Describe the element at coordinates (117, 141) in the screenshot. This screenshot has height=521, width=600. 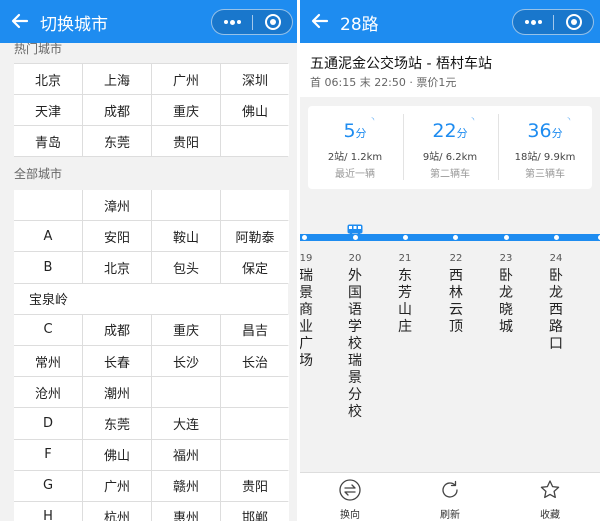
I see `hot-city-cell: 东莞` at that location.